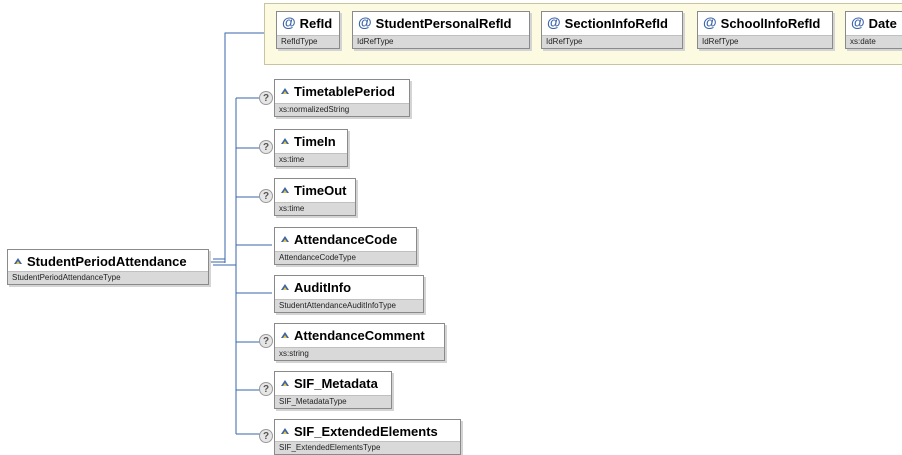 The width and height of the screenshot is (902, 455). I want to click on root-element-type: StudentPeriodAttendanceType, so click(108, 277).